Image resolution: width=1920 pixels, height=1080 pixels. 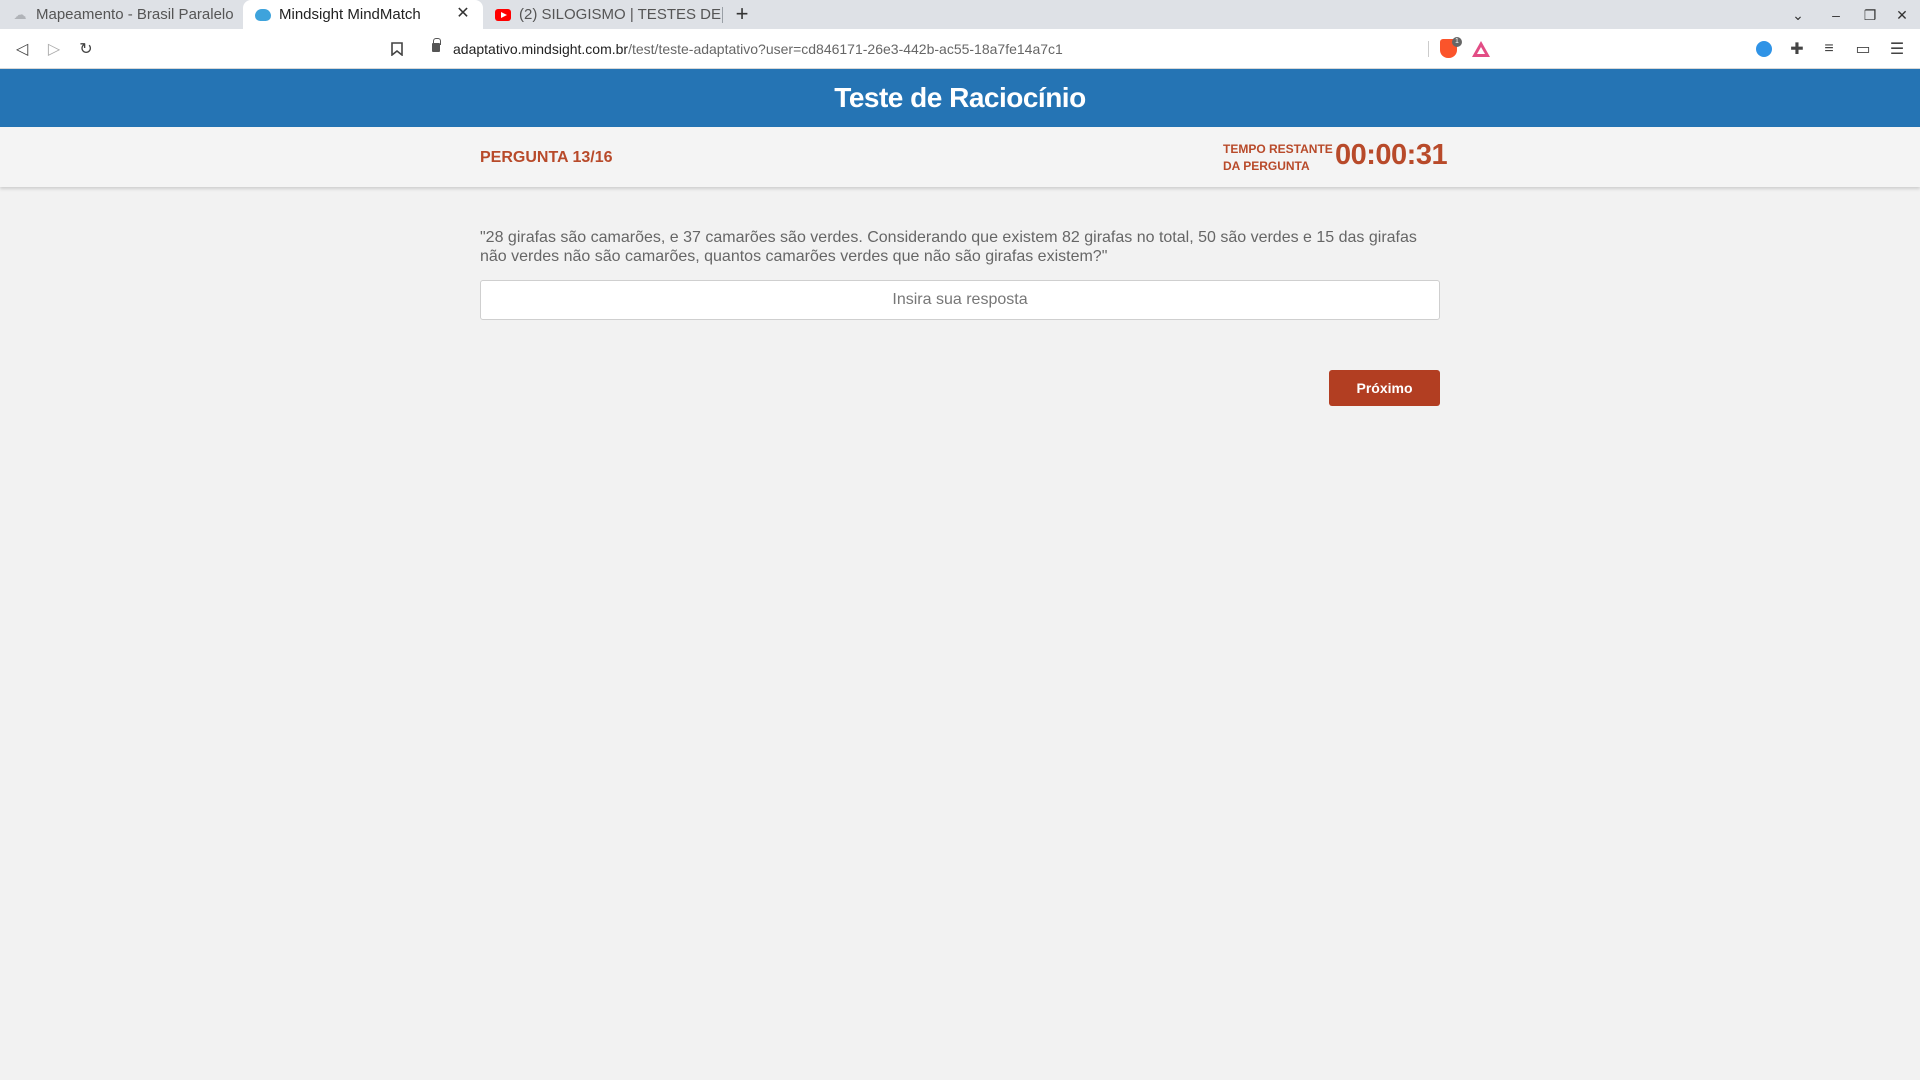 I want to click on close-tab-icon: ✕, so click(x=463, y=14).